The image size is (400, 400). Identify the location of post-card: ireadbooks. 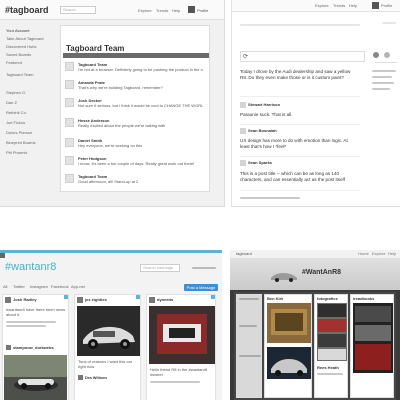
(372, 346).